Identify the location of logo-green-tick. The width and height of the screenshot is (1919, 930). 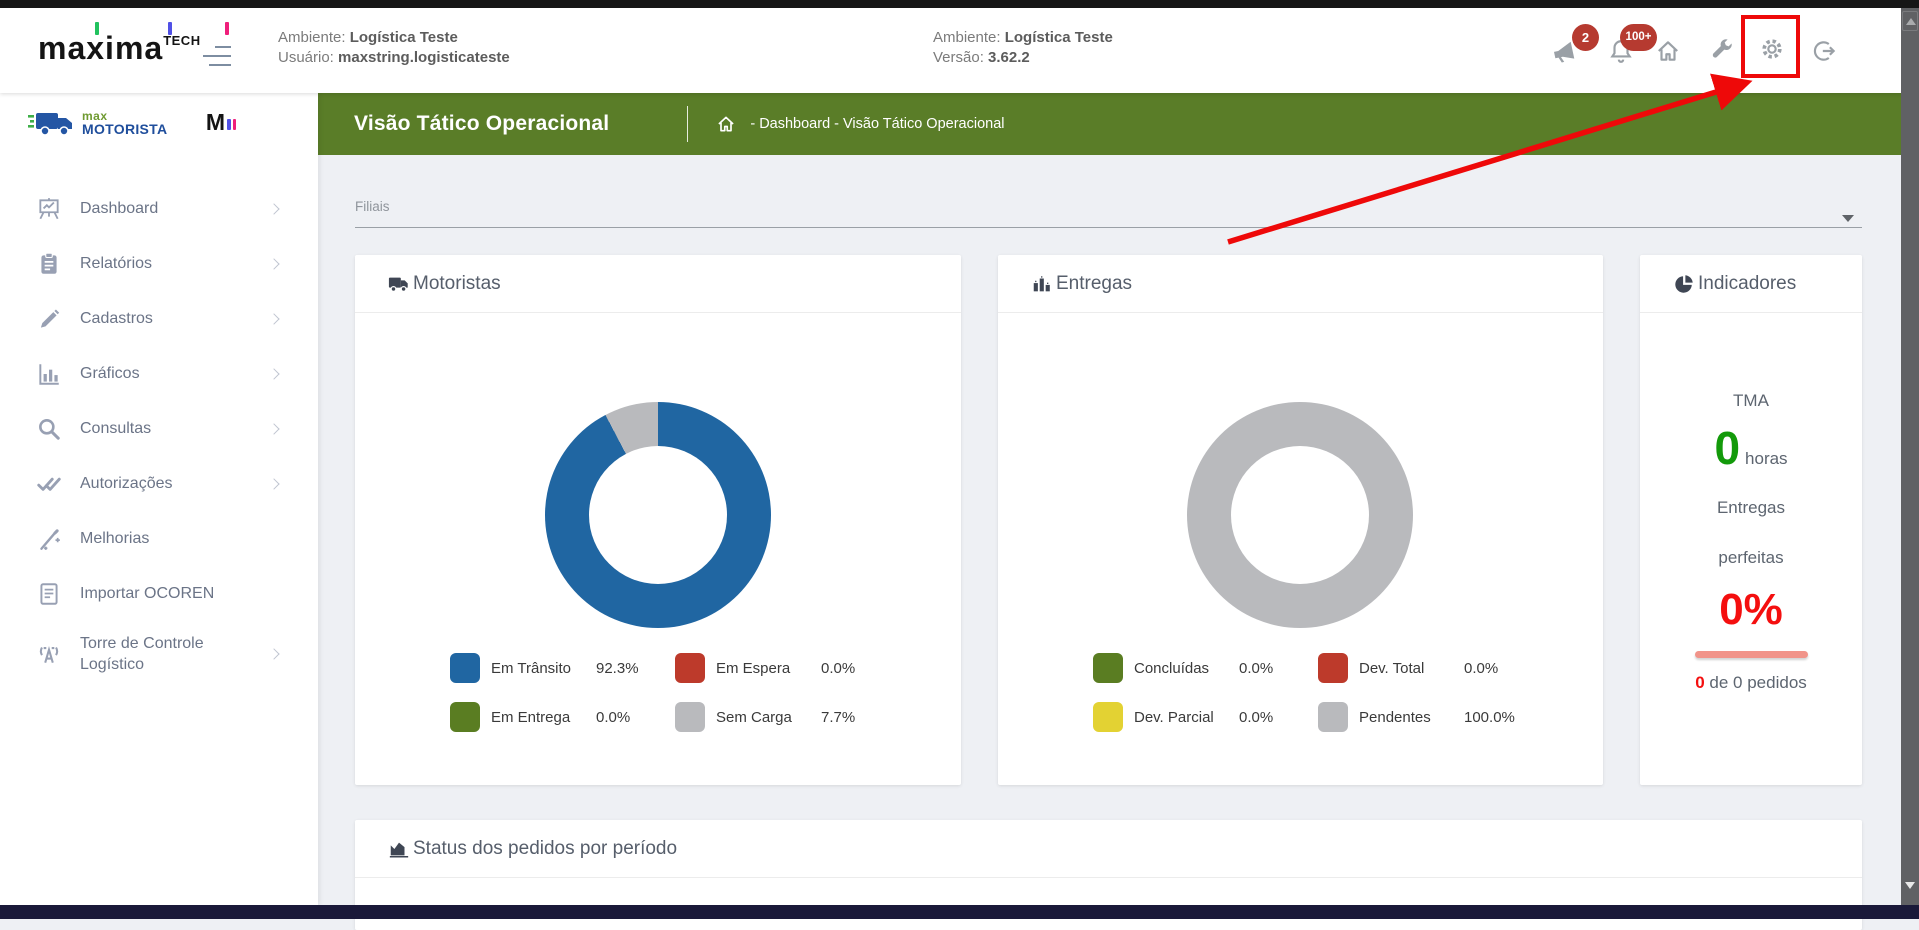
(97, 28).